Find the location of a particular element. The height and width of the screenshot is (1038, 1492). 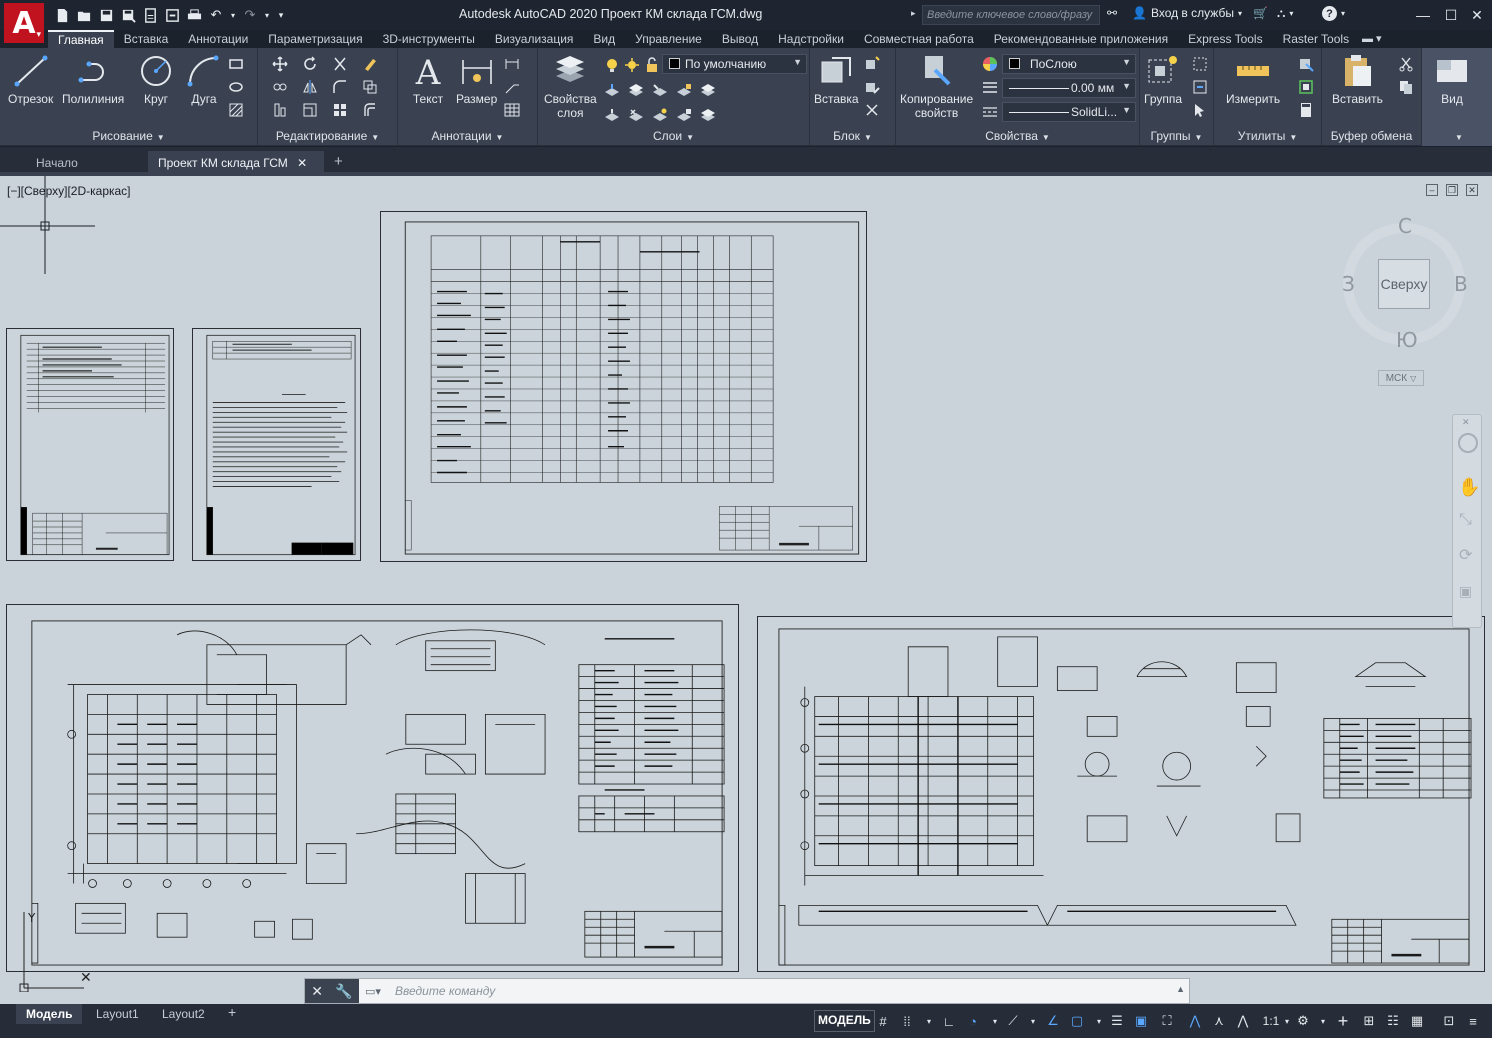

tab-manage: Управление is located at coordinates (668, 39).